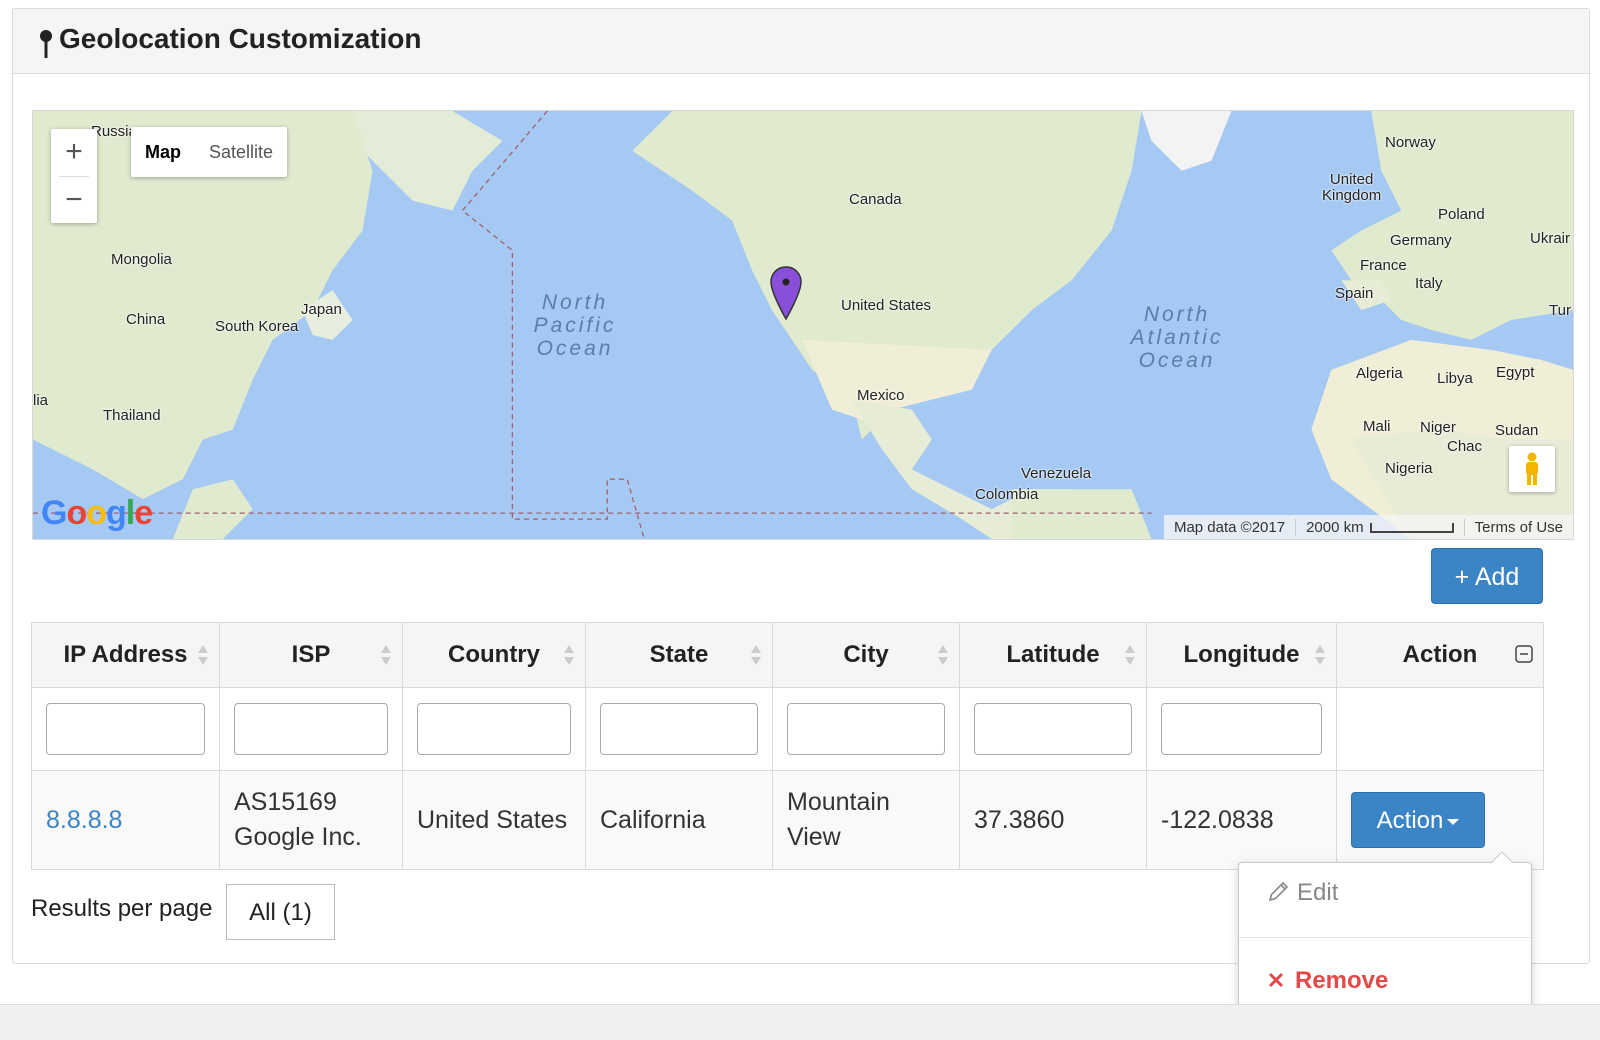 The width and height of the screenshot is (1600, 1040). I want to click on column-header-isp: ISP, so click(311, 655).